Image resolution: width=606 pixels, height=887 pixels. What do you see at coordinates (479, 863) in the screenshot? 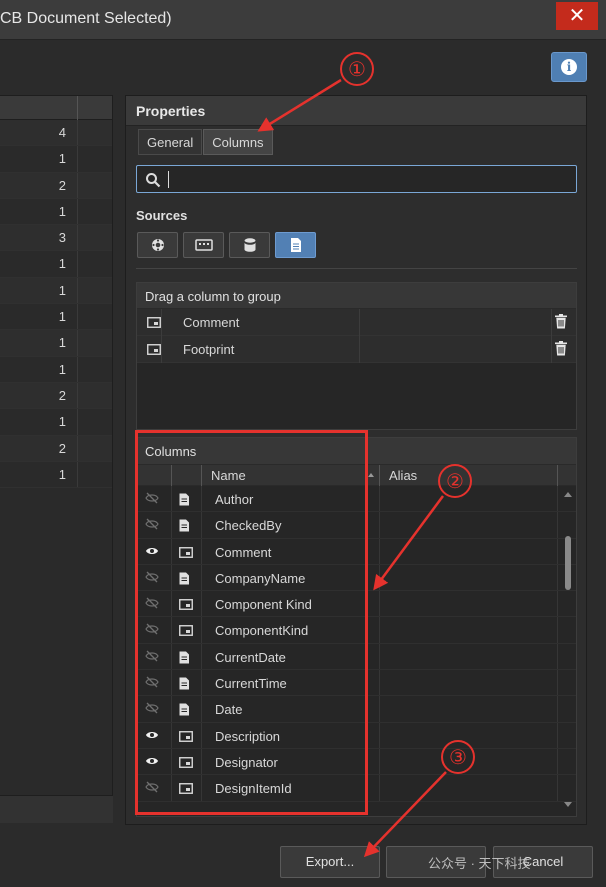
I see `watermark: 公众号 · 天下科技` at bounding box center [479, 863].